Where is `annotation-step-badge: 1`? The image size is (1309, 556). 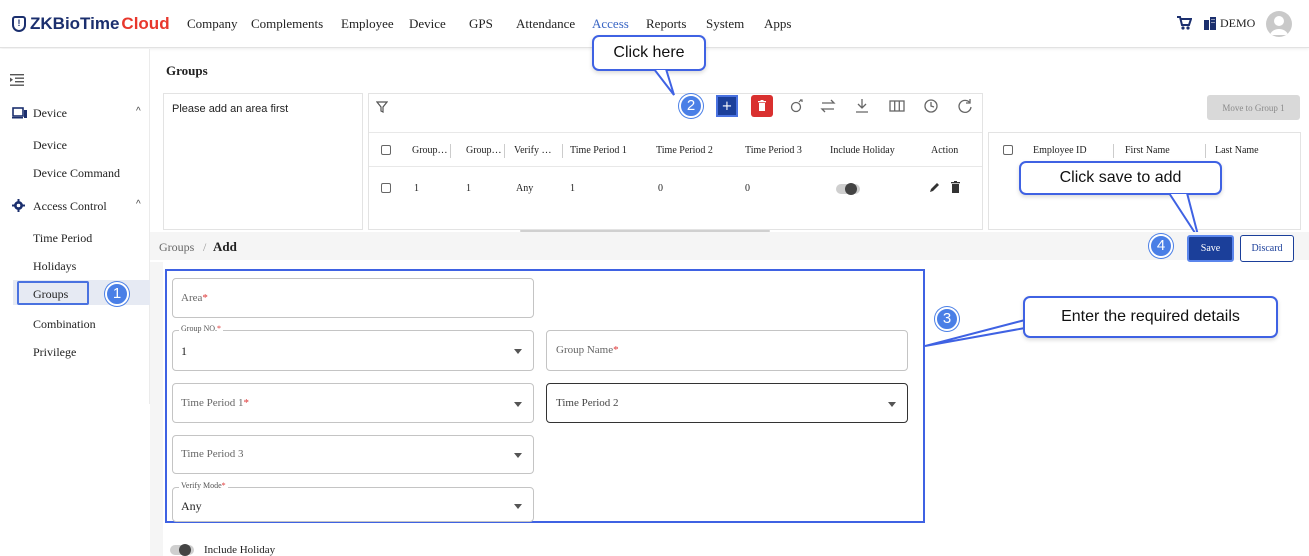 annotation-step-badge: 1 is located at coordinates (117, 294).